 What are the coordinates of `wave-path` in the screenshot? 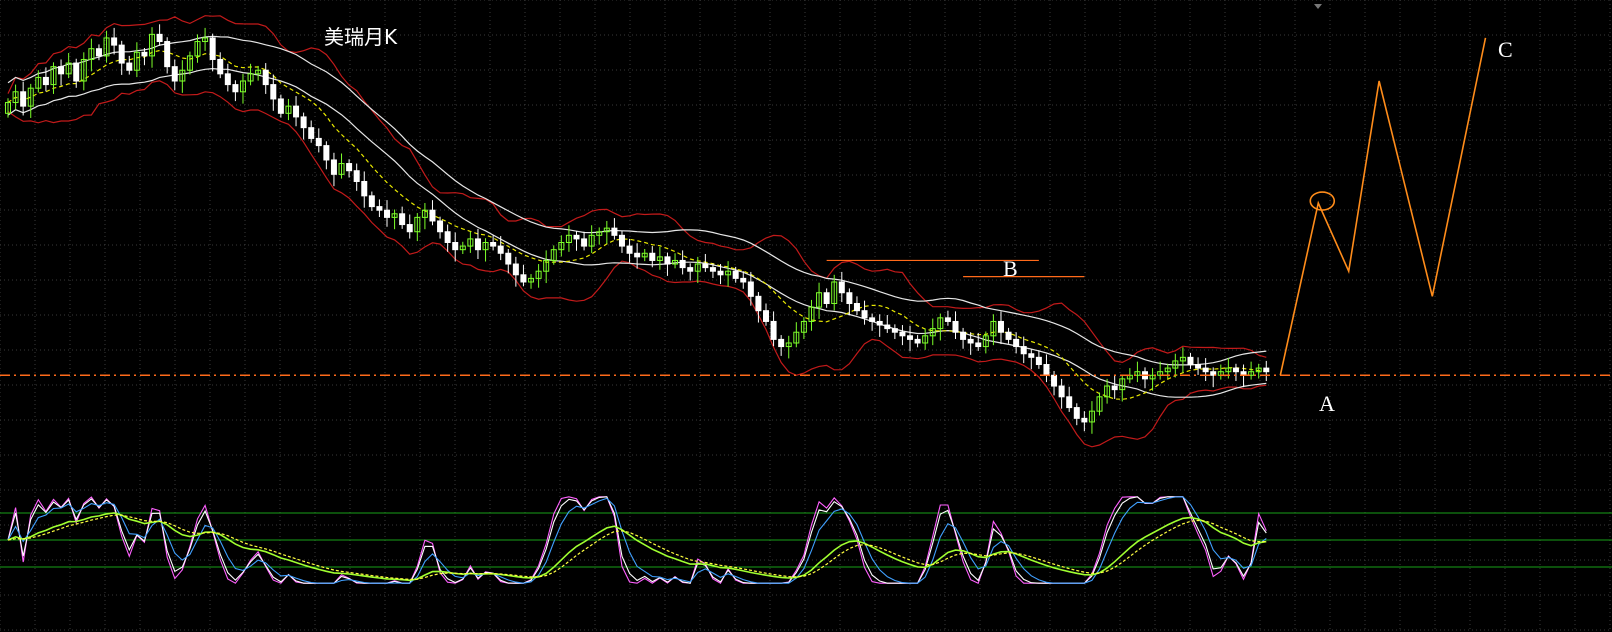 It's located at (1383, 206).